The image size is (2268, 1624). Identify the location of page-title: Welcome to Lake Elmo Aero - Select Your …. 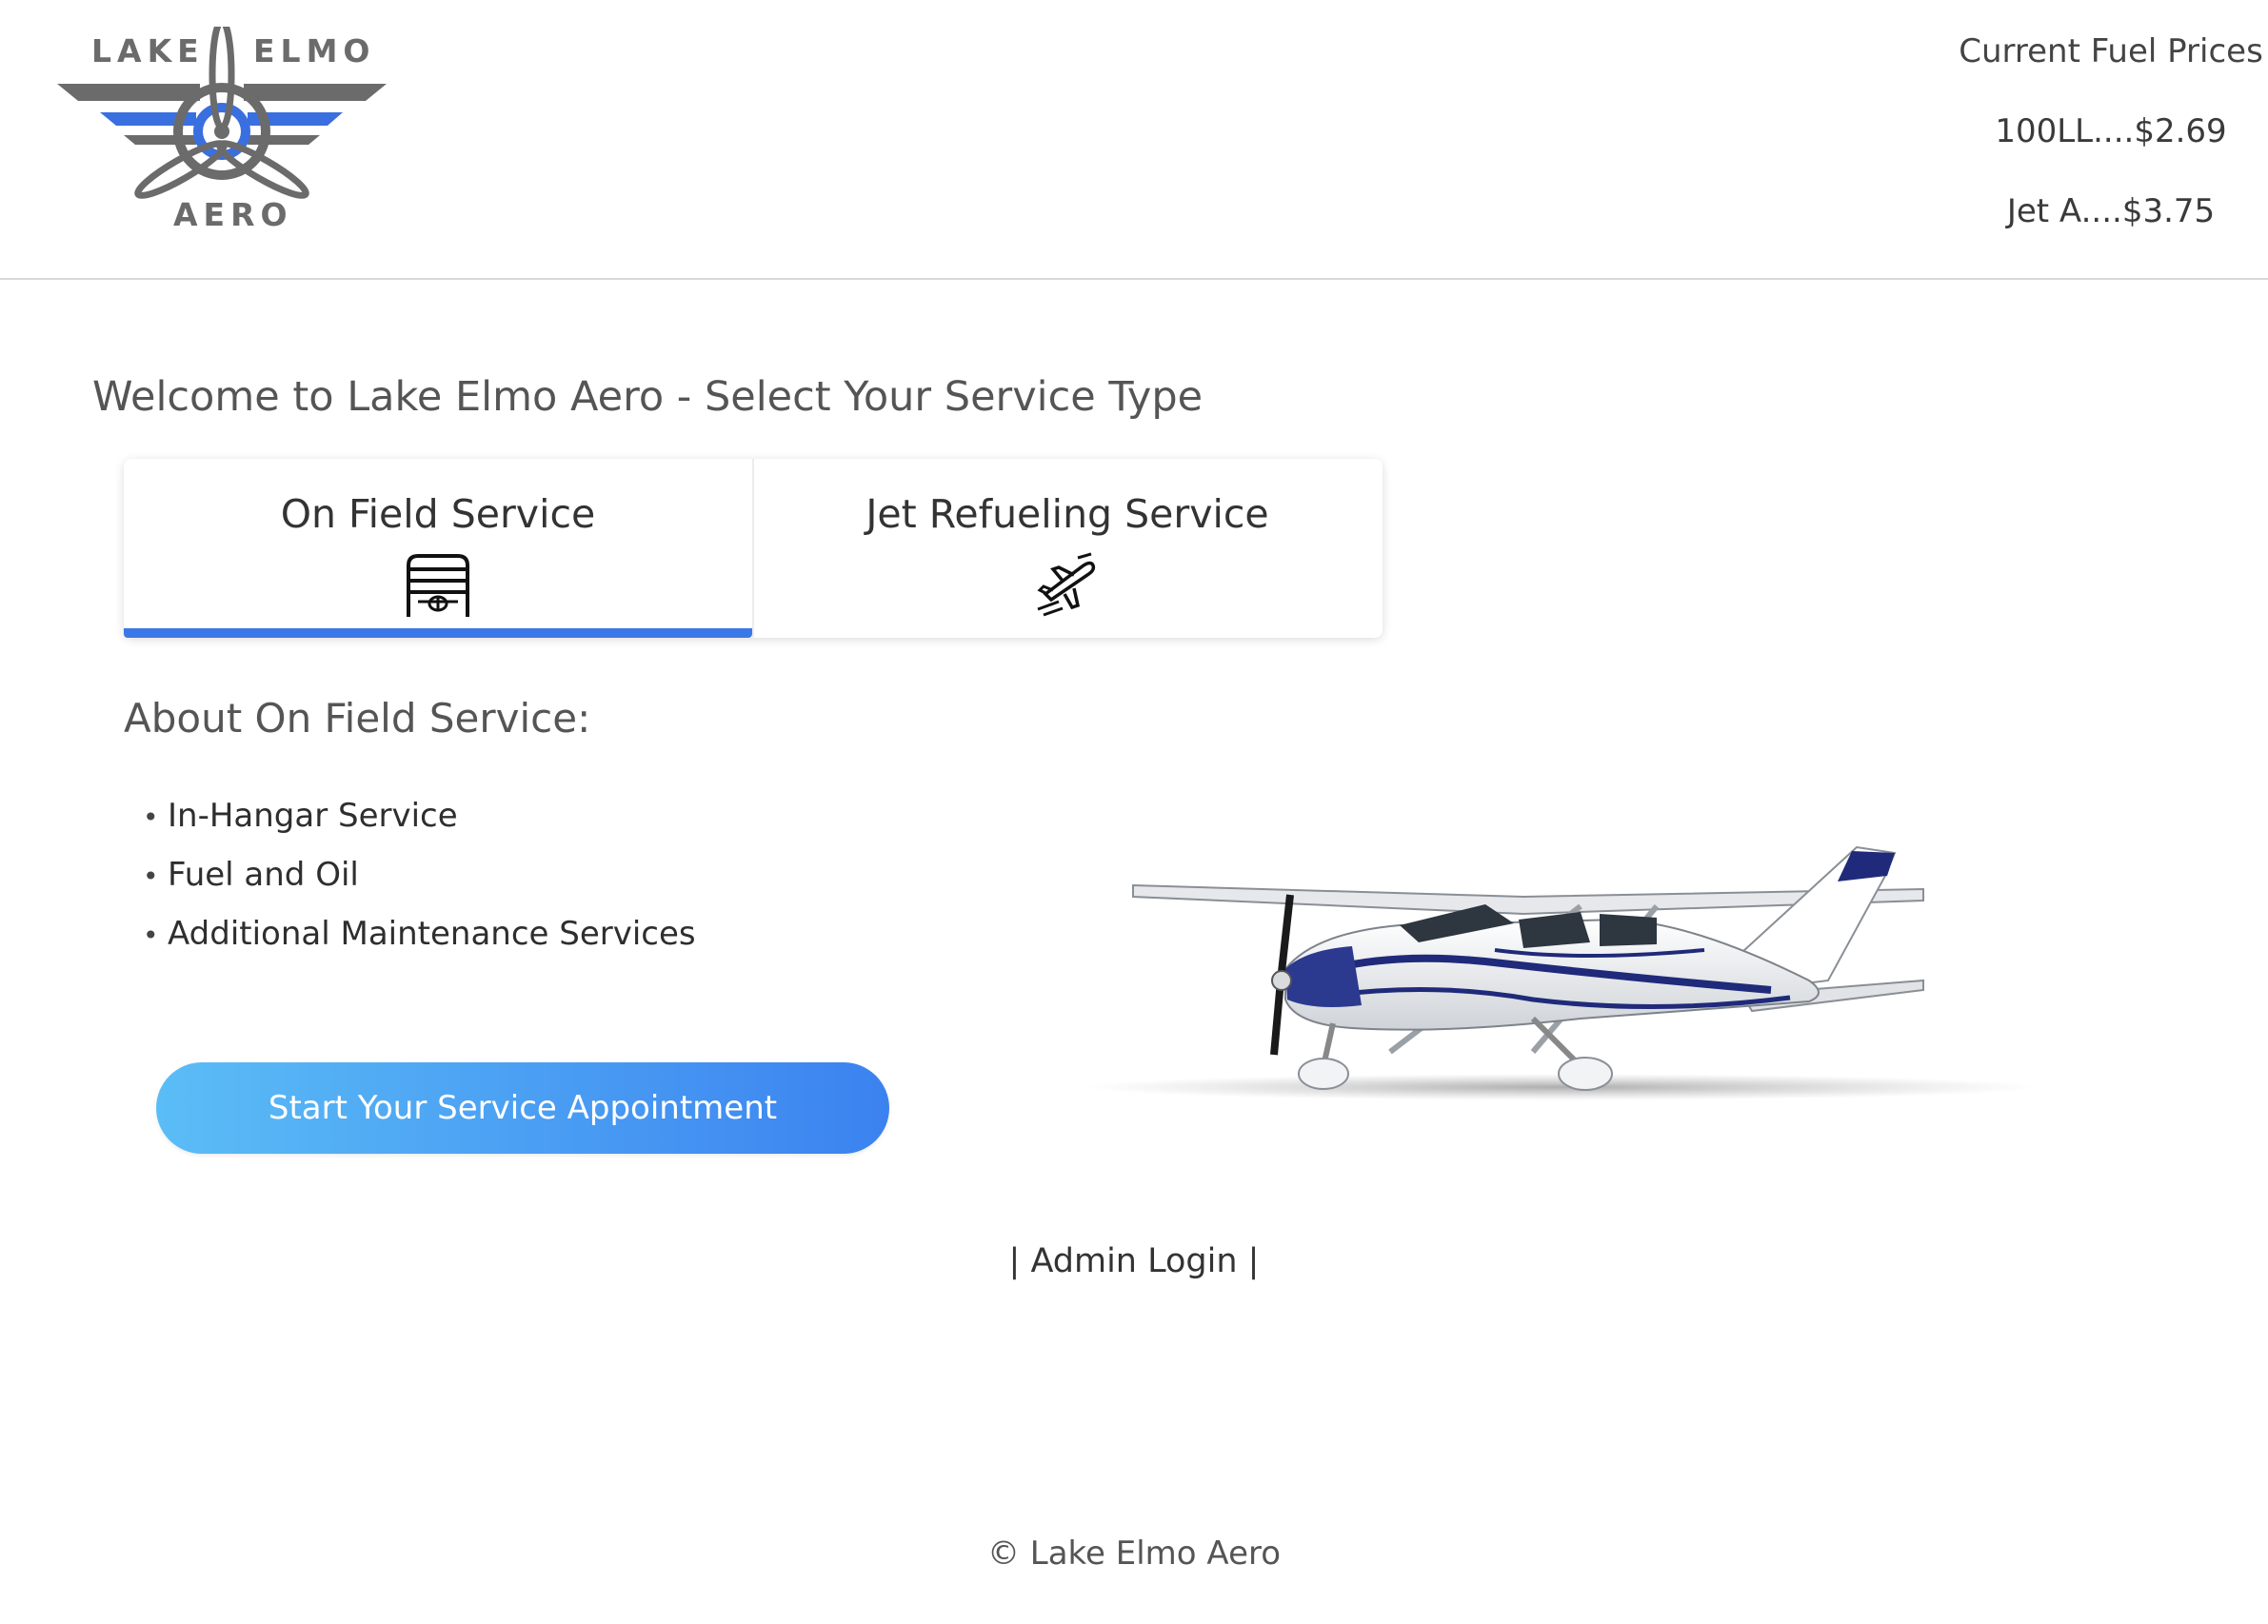
(648, 397).